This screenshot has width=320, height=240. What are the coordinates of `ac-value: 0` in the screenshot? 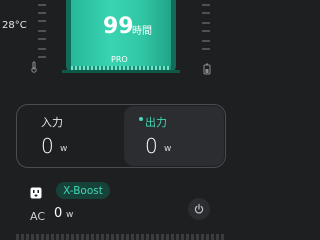 It's located at (58, 213).